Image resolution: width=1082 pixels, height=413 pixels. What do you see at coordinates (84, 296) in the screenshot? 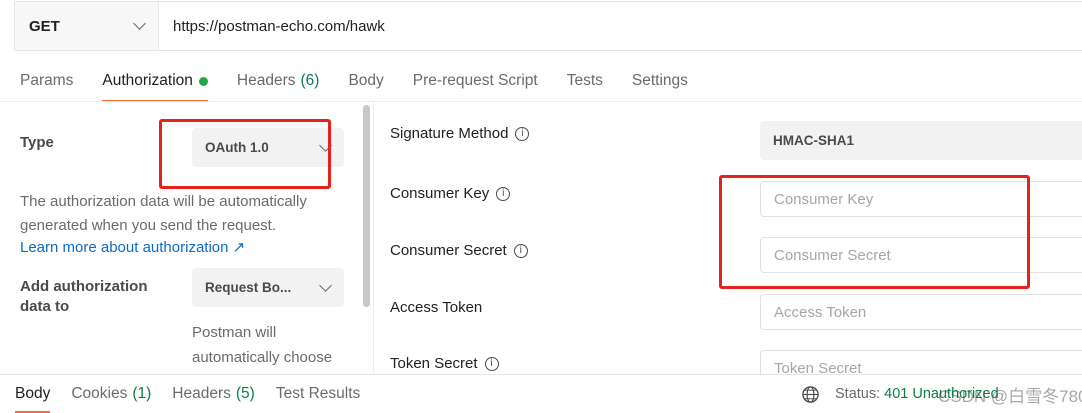
I see `add-auth-to-label: Add authorization data to` at bounding box center [84, 296].